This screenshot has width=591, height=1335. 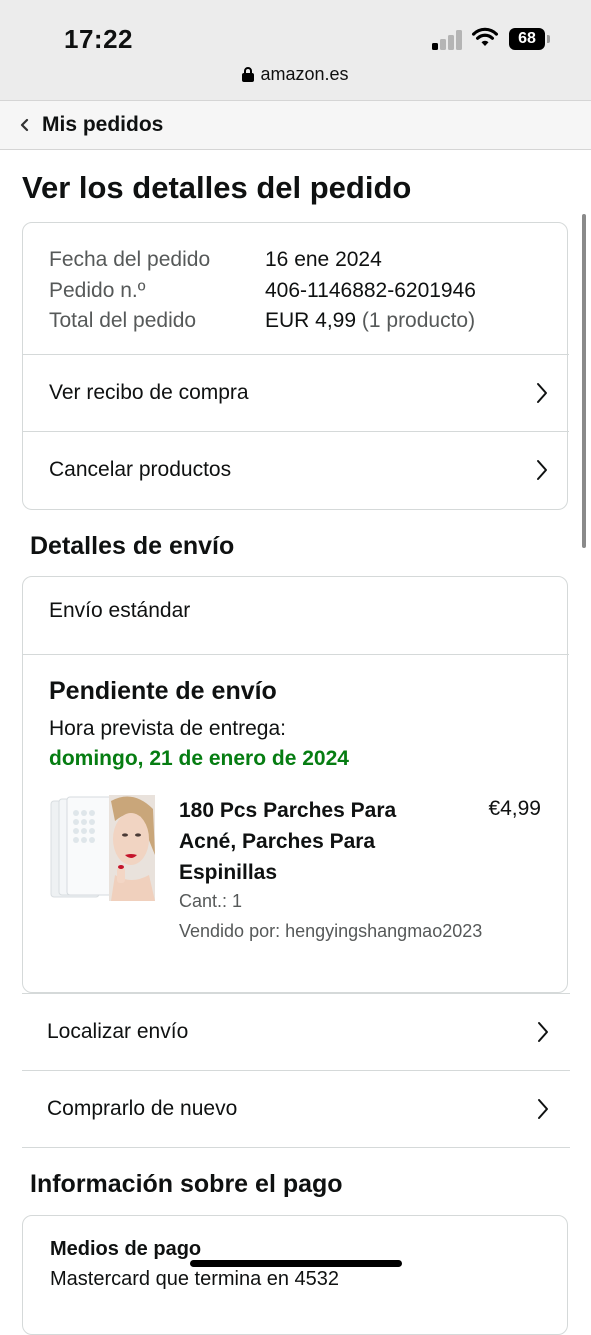 I want to click on shipping-method: Envío estándar, so click(x=120, y=610).